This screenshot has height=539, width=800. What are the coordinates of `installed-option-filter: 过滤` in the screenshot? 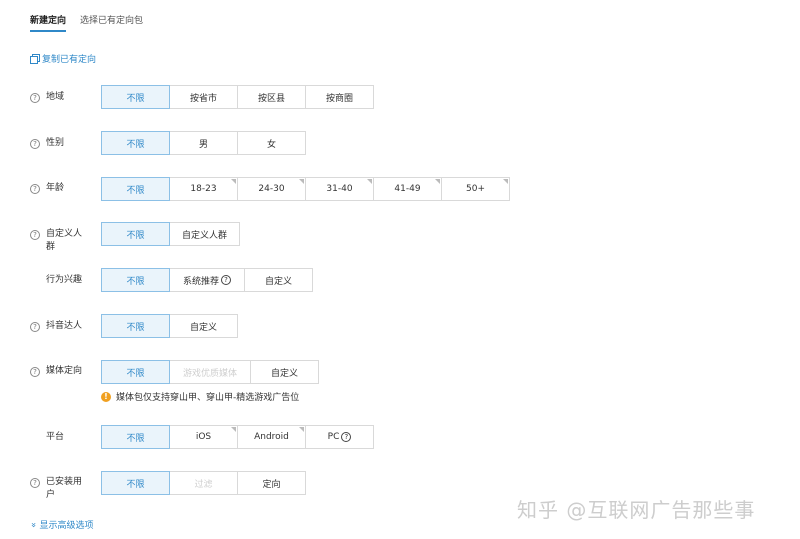 It's located at (203, 483).